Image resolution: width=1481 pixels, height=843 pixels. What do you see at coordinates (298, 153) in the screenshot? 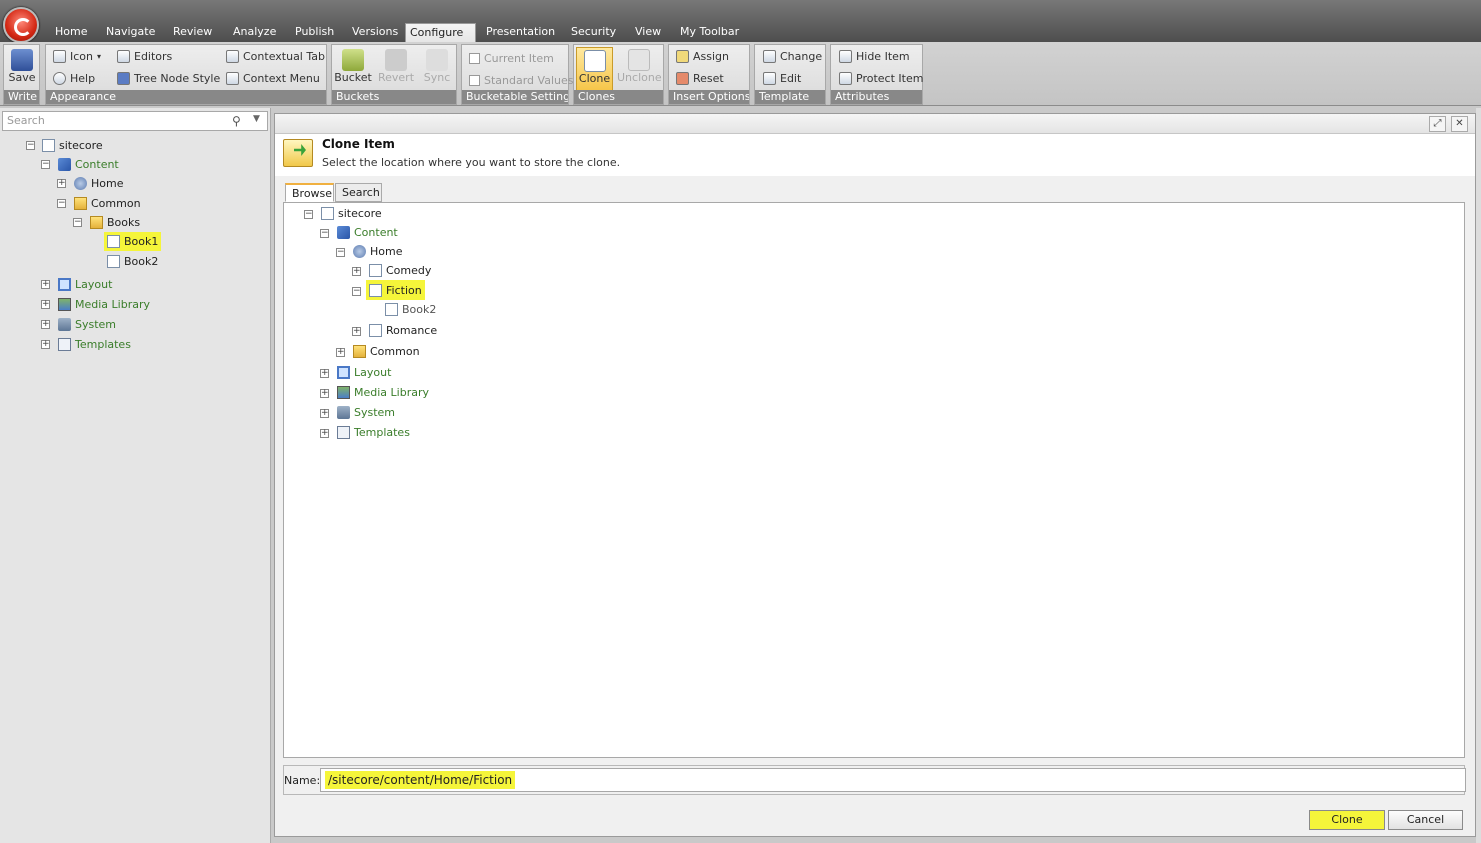
I see `clone-item-icon` at bounding box center [298, 153].